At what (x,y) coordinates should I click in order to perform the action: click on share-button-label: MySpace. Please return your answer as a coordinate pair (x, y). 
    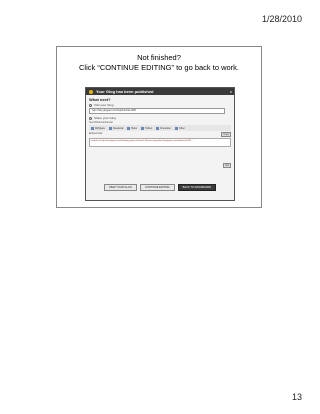
    Looking at the image, I should click on (100, 128).